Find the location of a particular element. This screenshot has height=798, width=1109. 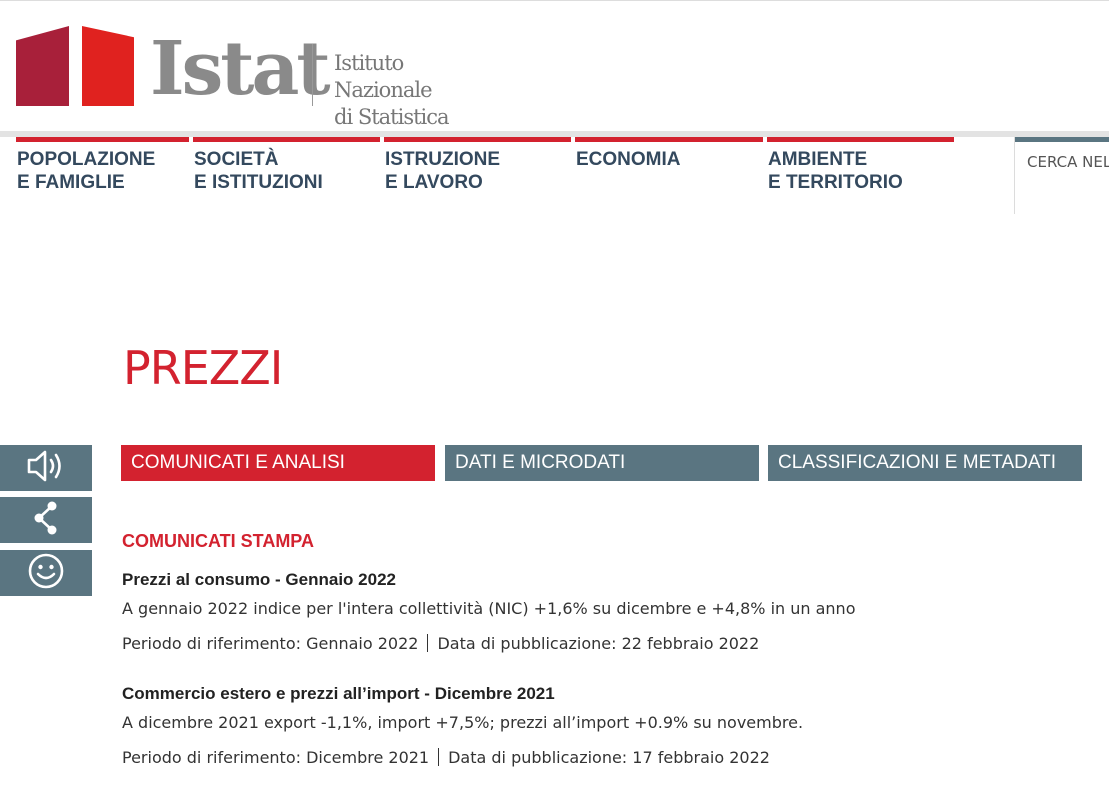

istat-logo: Istat Istituto Nazionale di Statistica is located at coordinates (256, 77).